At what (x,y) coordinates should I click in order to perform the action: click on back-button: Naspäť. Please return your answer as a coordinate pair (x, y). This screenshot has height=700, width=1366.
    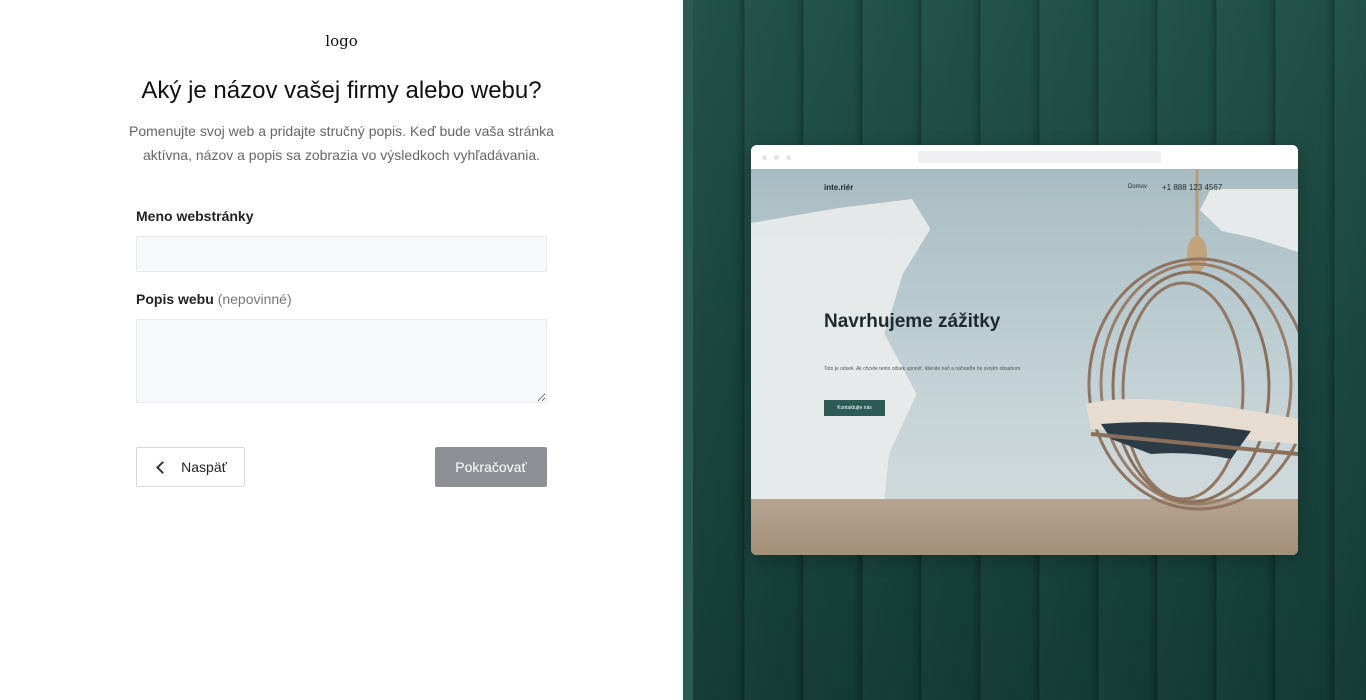
    Looking at the image, I should click on (190, 467).